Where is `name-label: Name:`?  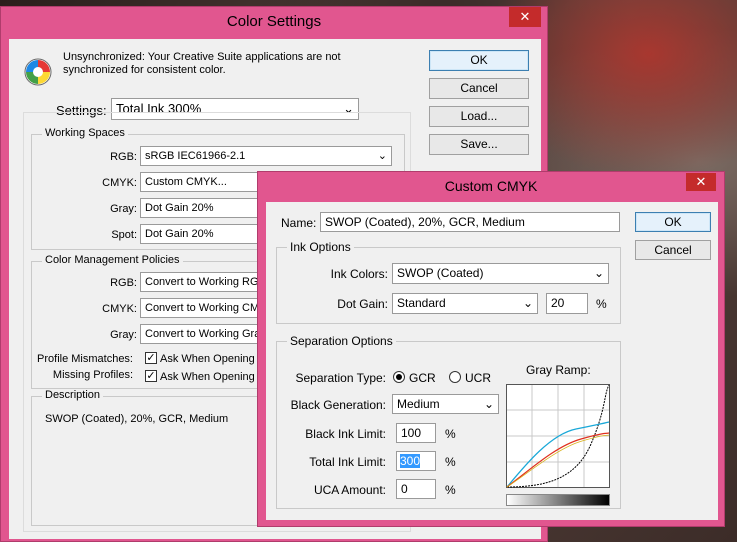 name-label: Name: is located at coordinates (299, 223).